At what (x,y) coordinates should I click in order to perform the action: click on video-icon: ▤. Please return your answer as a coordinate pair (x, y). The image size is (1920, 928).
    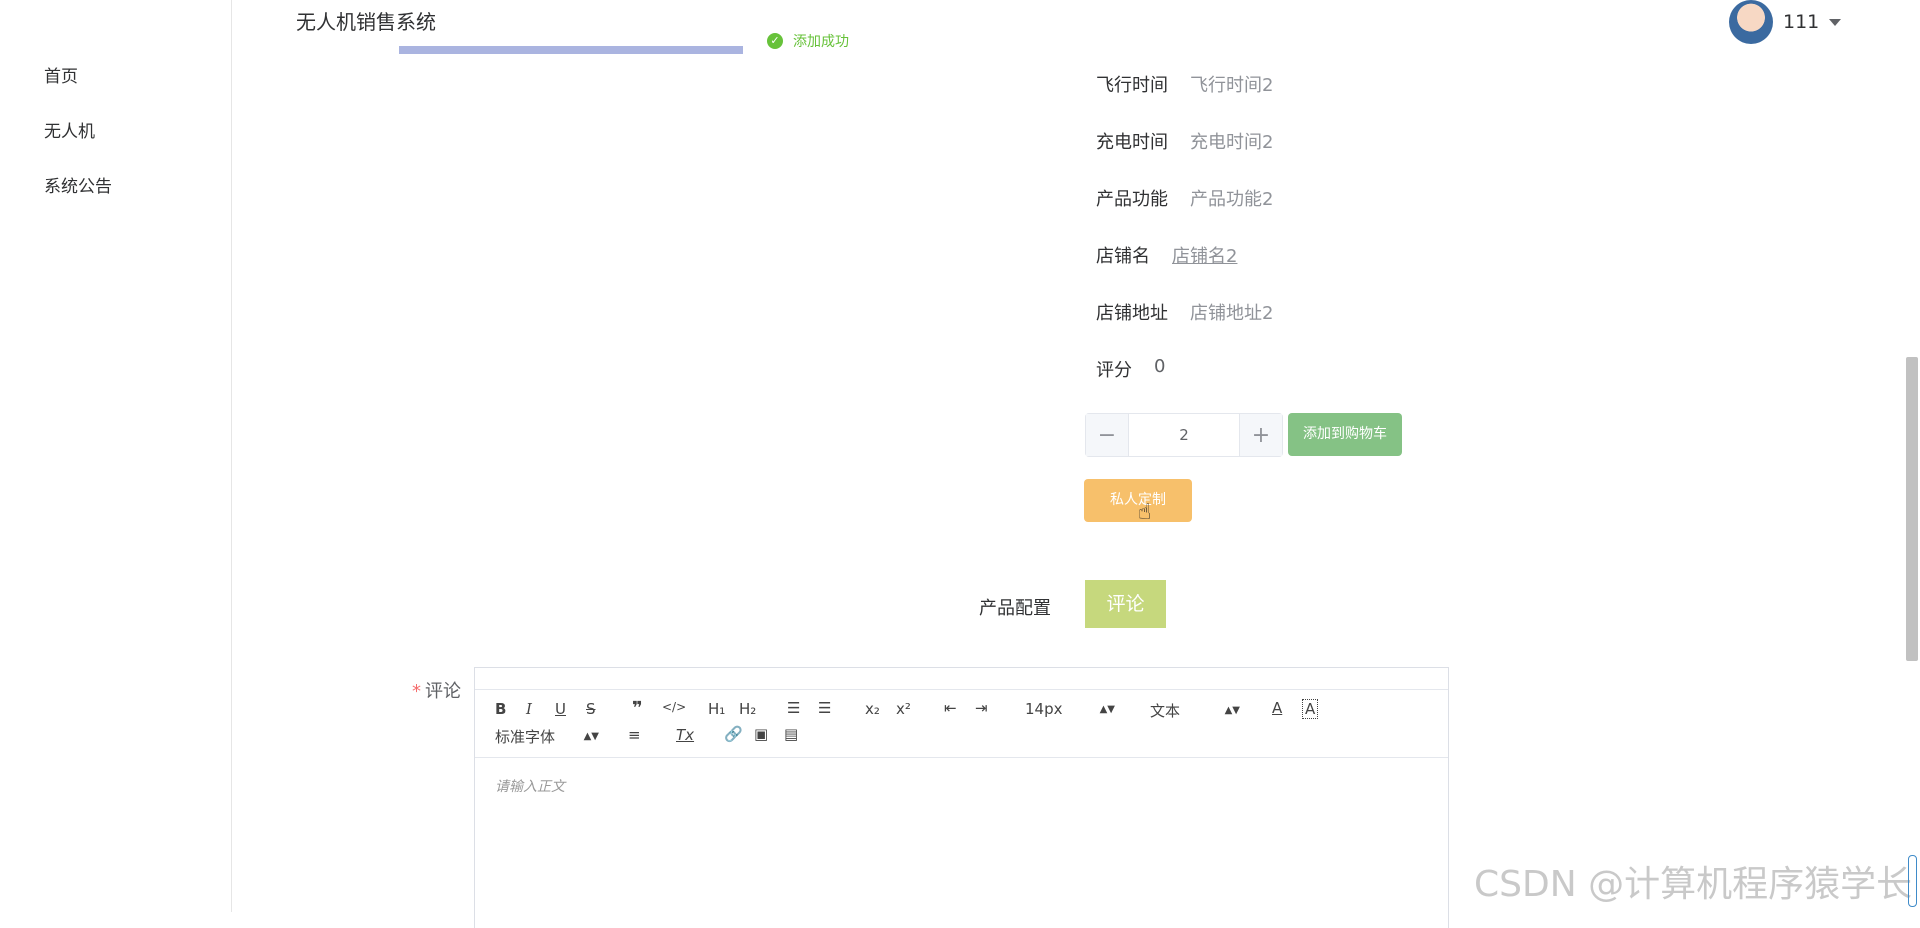
    Looking at the image, I should click on (791, 734).